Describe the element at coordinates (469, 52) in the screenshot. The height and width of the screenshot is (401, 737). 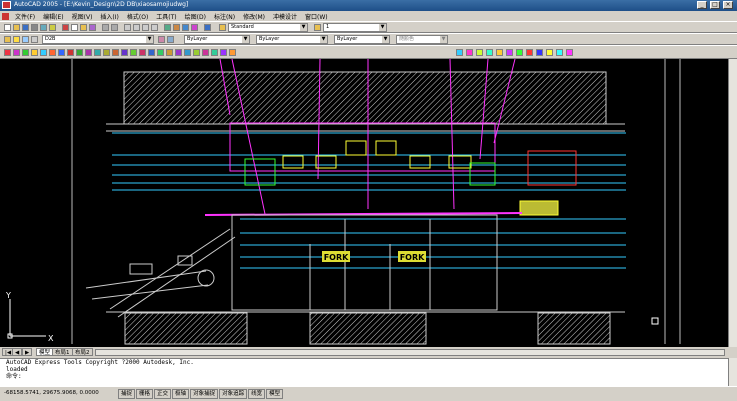
I see `osnap-midpoint-icon` at that location.